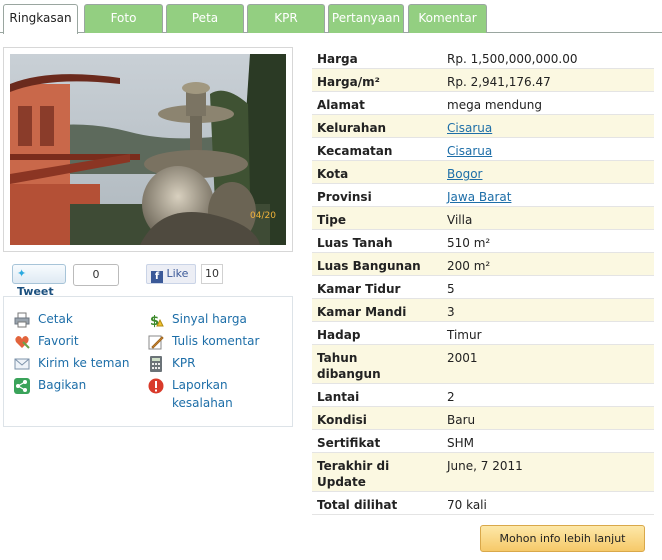 The width and height of the screenshot is (662, 560). What do you see at coordinates (332, 220) in the screenshot?
I see `detail-label: Tipe` at bounding box center [332, 220].